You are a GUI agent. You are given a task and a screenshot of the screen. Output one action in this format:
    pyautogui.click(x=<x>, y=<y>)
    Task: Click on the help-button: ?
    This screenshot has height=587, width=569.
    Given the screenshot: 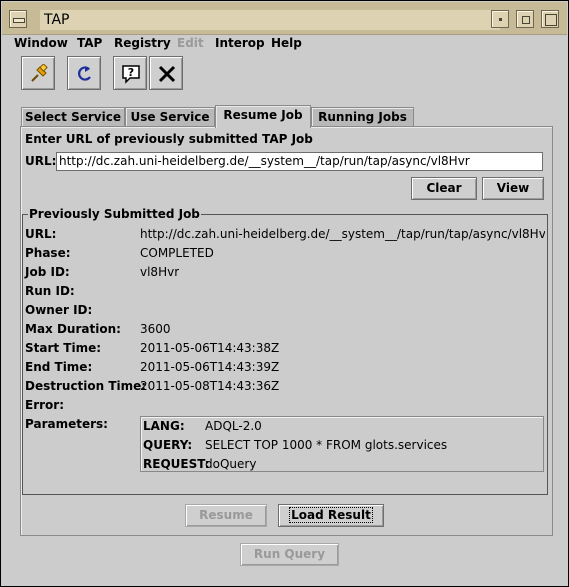 What is the action you would take?
    pyautogui.click(x=130, y=73)
    